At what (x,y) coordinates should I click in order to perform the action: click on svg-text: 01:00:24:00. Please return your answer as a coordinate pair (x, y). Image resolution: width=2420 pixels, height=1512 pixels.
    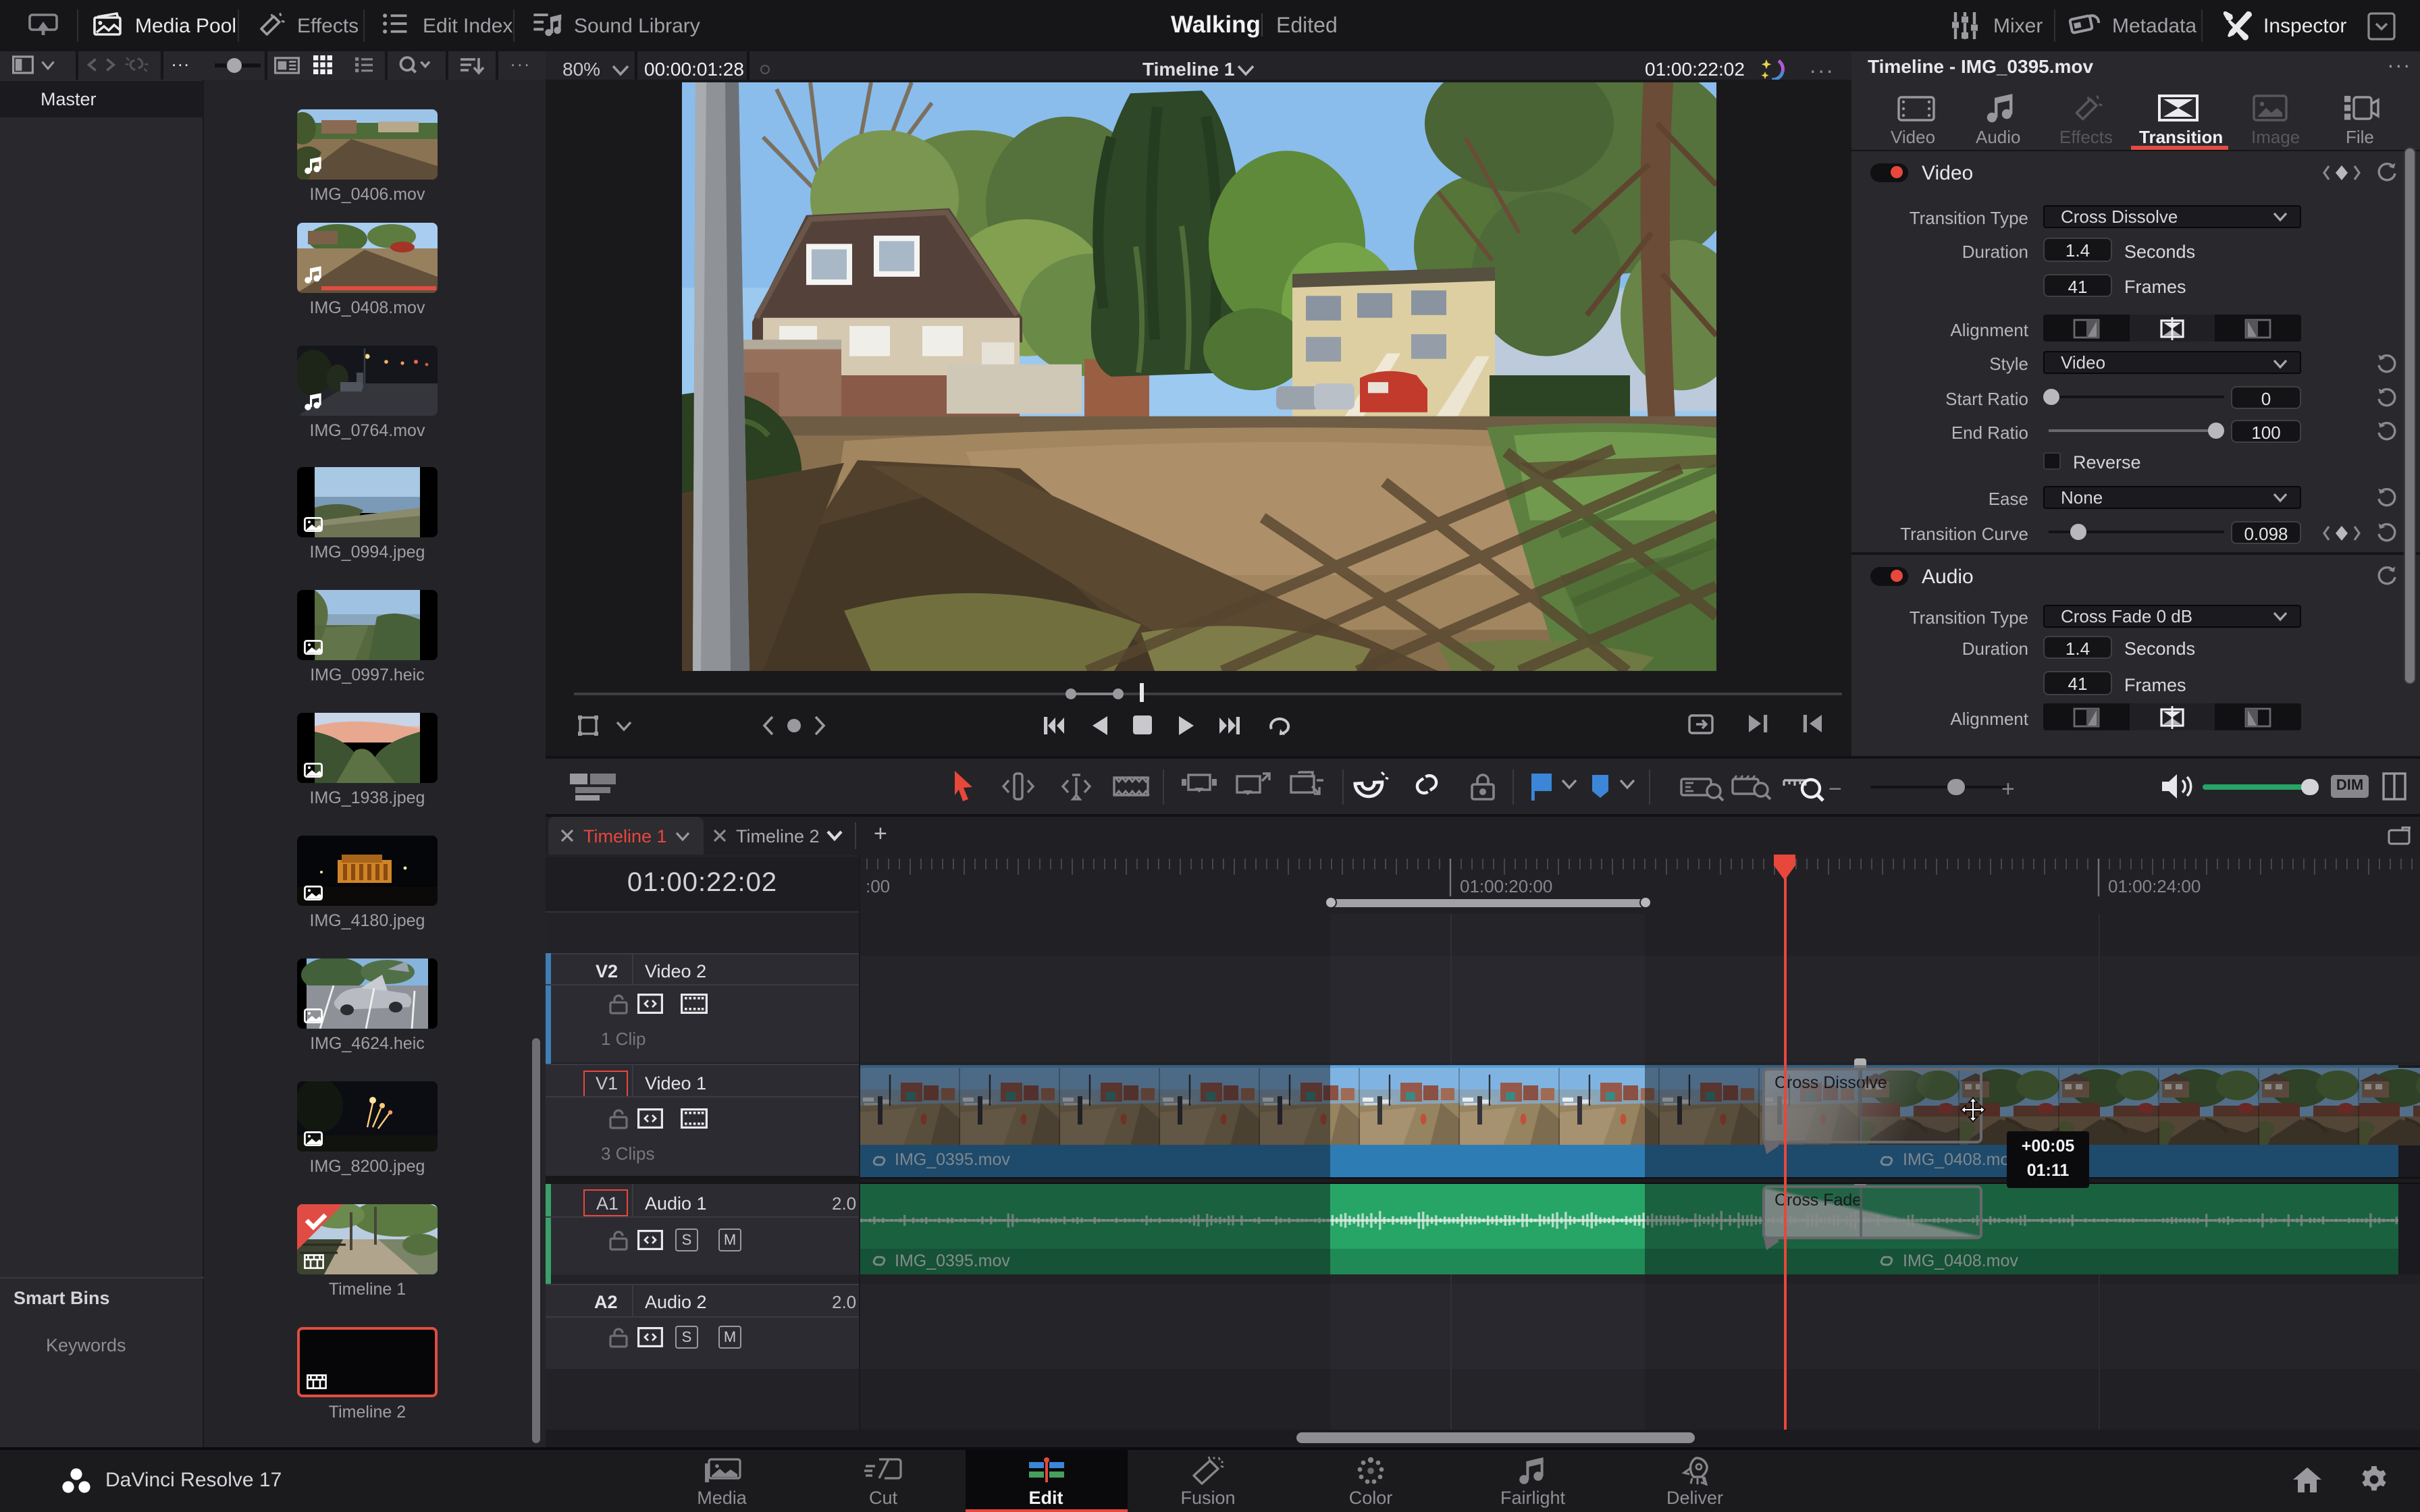
    Looking at the image, I should click on (2153, 886).